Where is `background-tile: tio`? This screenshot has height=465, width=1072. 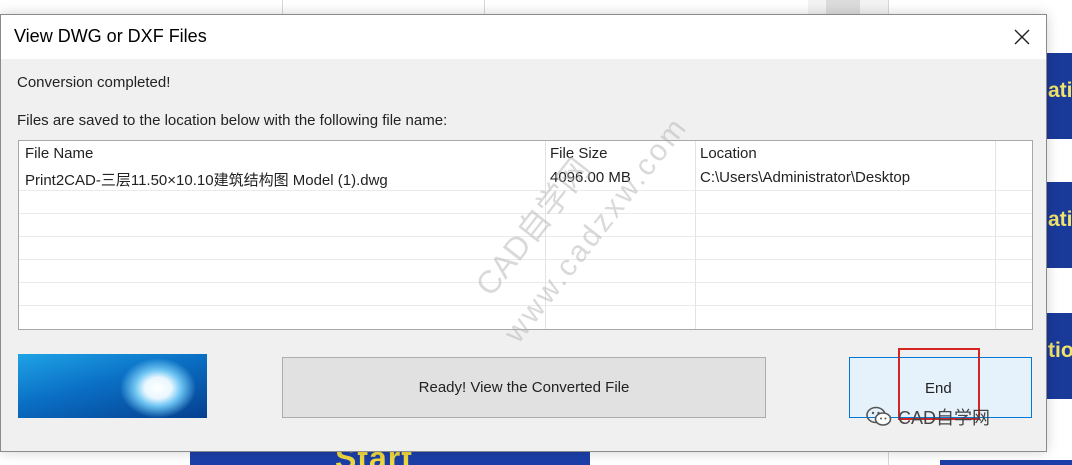 background-tile: tio is located at coordinates (1059, 356).